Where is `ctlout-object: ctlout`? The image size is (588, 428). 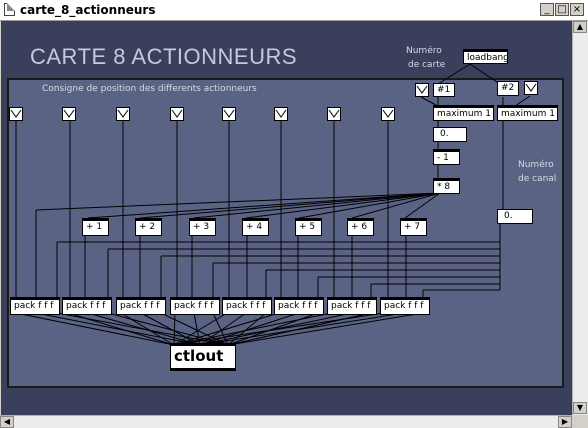
ctlout-object: ctlout is located at coordinates (203, 357).